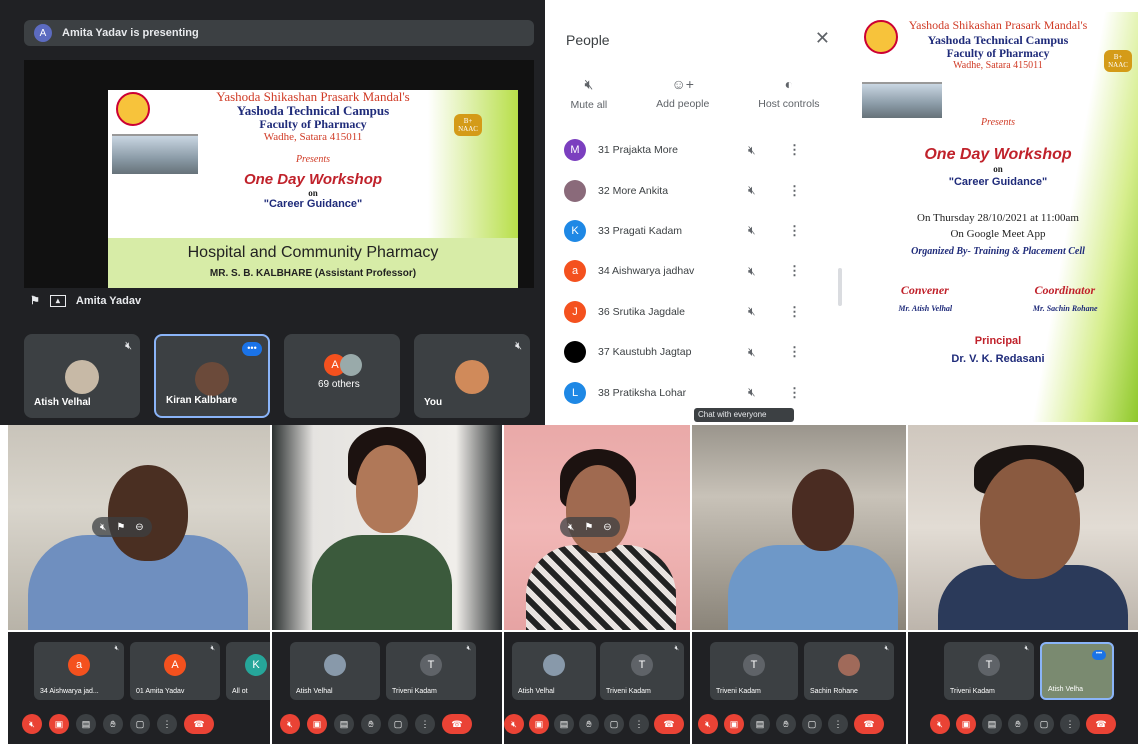 The width and height of the screenshot is (1138, 744). Describe the element at coordinates (695, 190) in the screenshot. I see `participant-row: 32 More Ankita 🔇︎ ⋮` at that location.